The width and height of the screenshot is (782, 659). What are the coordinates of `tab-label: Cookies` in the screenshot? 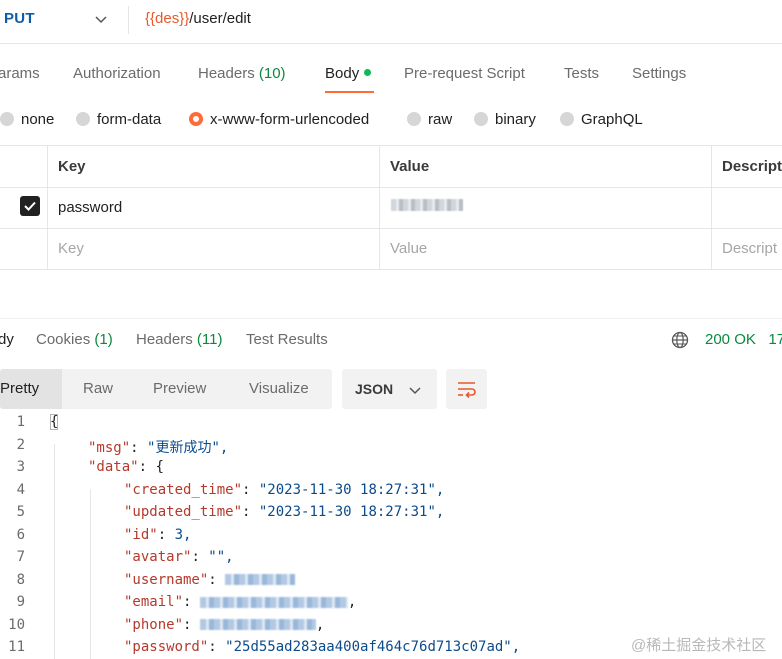 It's located at (65, 339).